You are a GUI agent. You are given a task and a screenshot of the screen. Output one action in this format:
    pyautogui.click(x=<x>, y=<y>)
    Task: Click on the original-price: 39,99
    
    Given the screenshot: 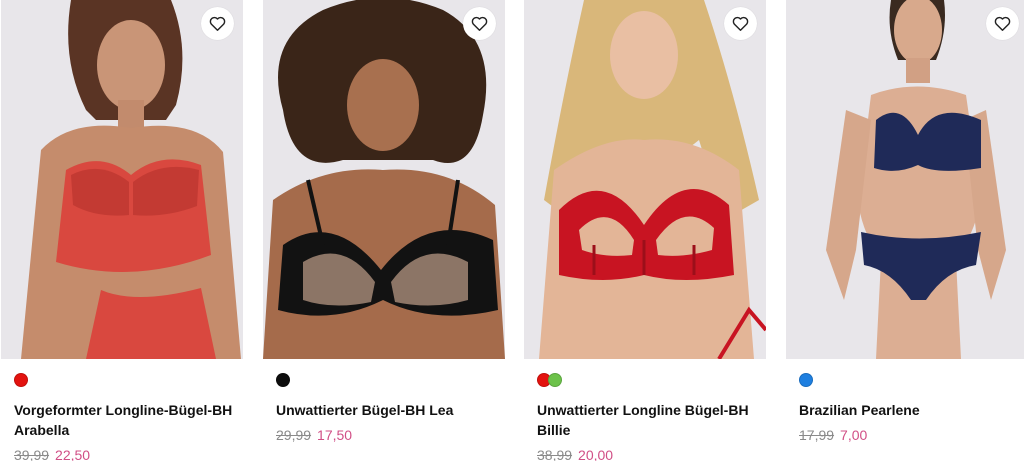 What is the action you would take?
    pyautogui.click(x=32, y=454)
    